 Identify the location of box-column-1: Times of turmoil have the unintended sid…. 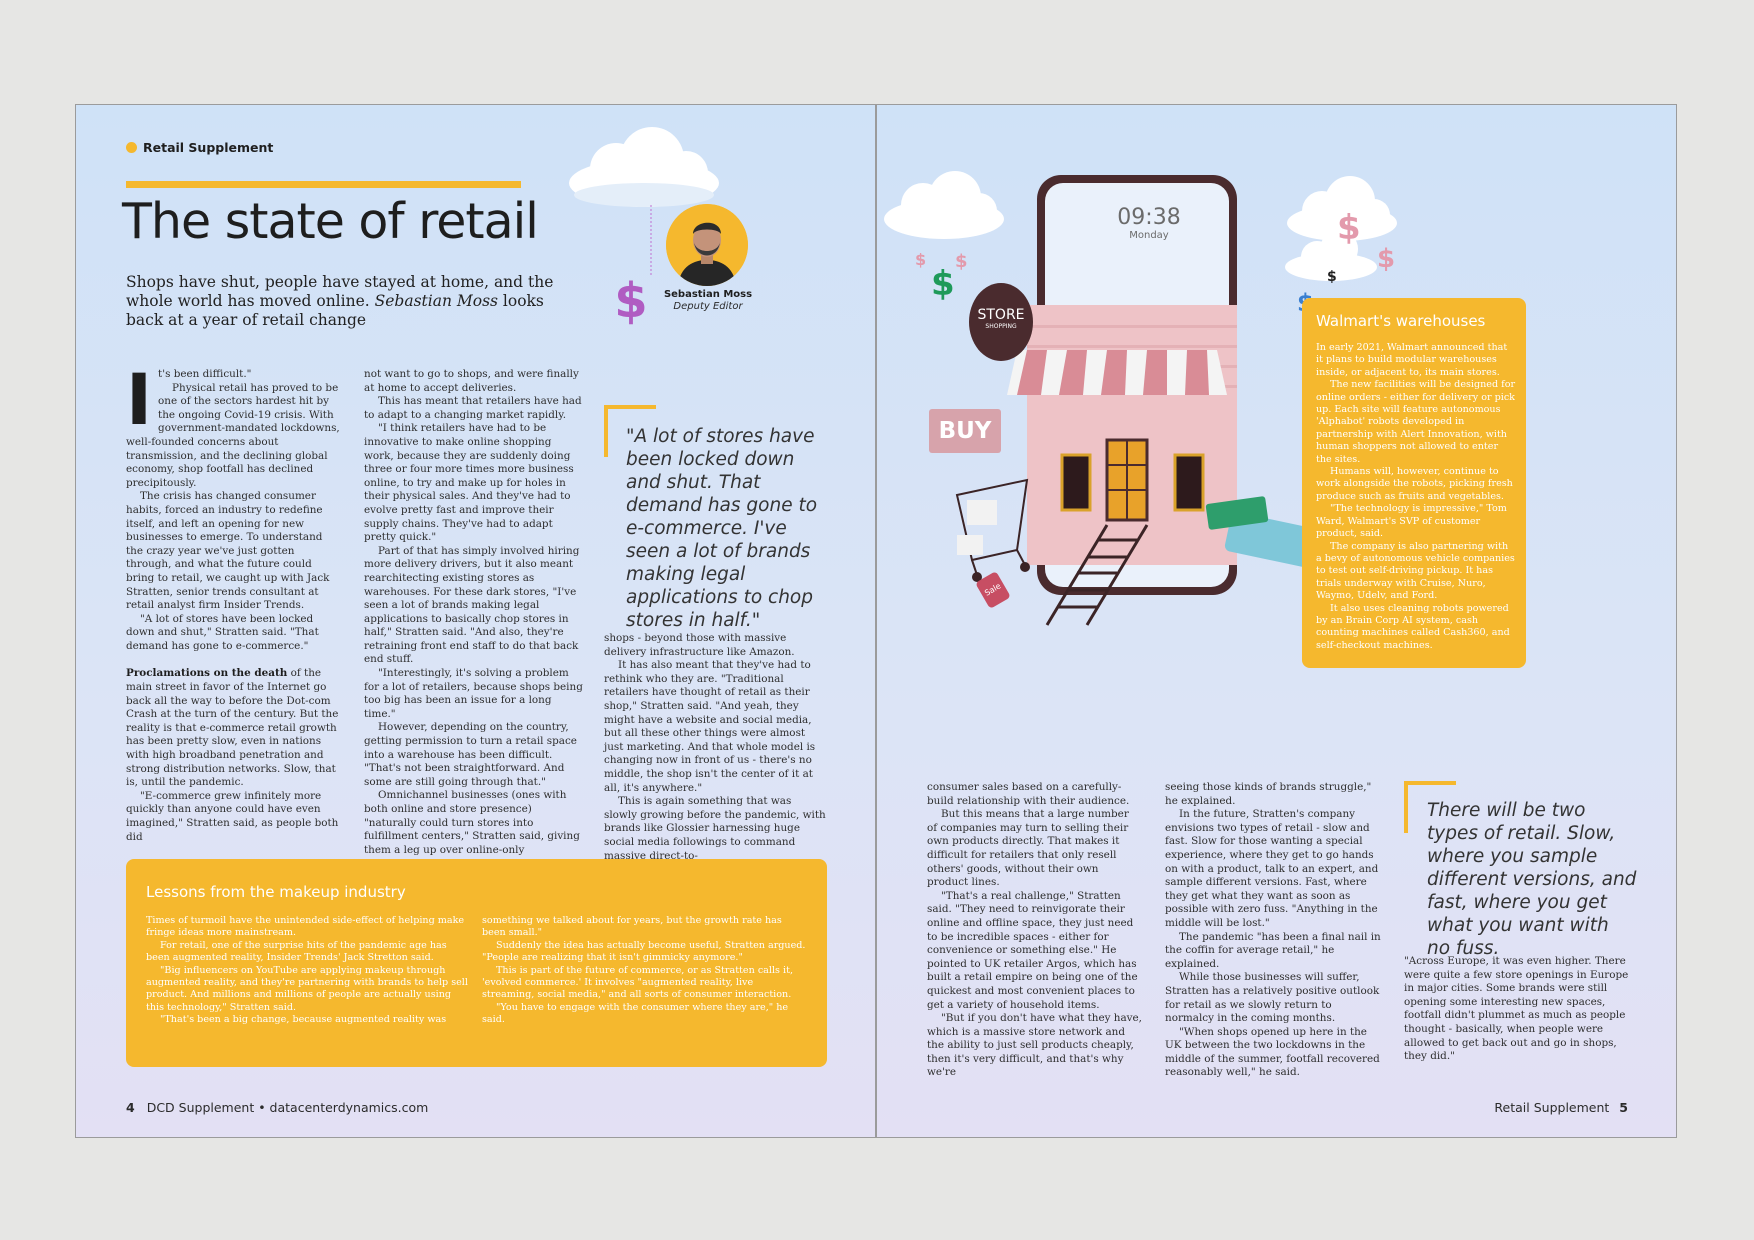
(307, 970).